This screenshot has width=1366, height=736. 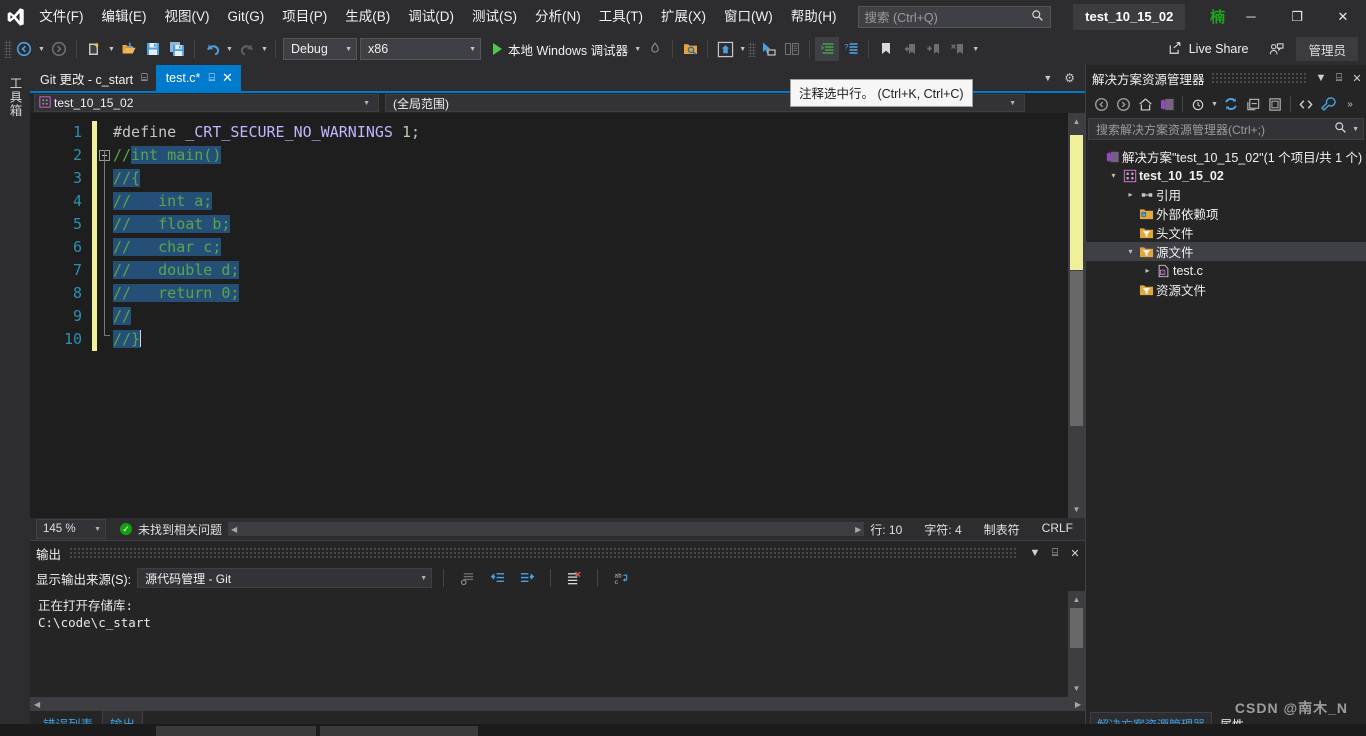 I want to click on uncomment-selection-icon: ?, so click(x=851, y=49).